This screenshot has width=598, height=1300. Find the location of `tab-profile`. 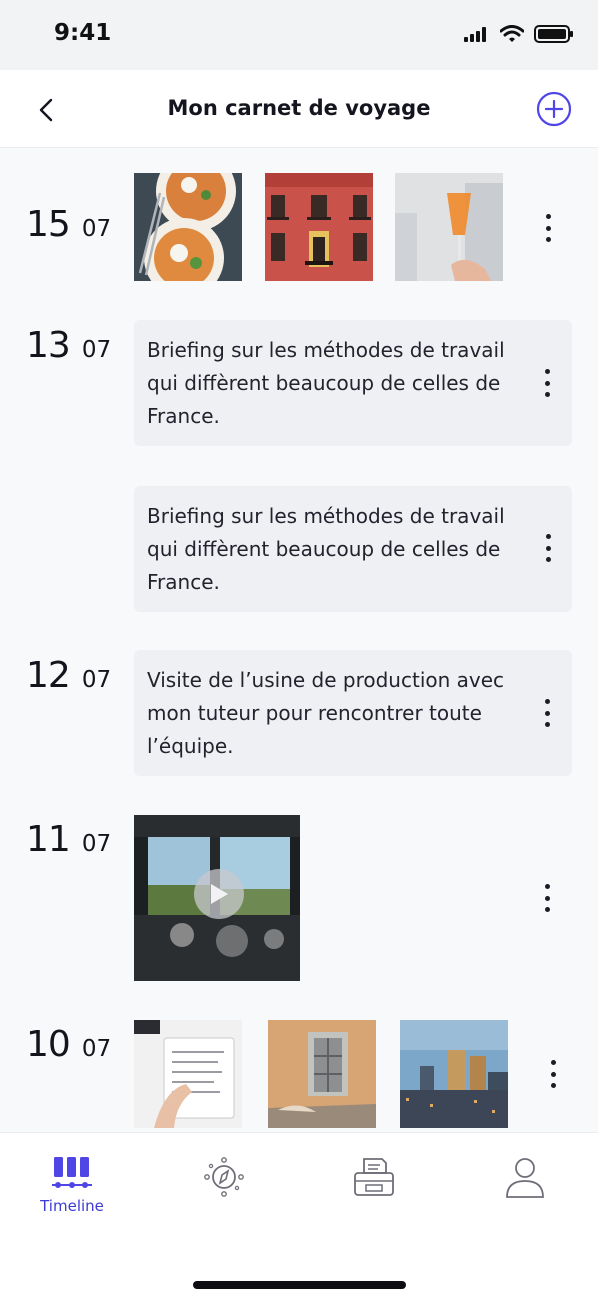

tab-profile is located at coordinates (525, 1177).